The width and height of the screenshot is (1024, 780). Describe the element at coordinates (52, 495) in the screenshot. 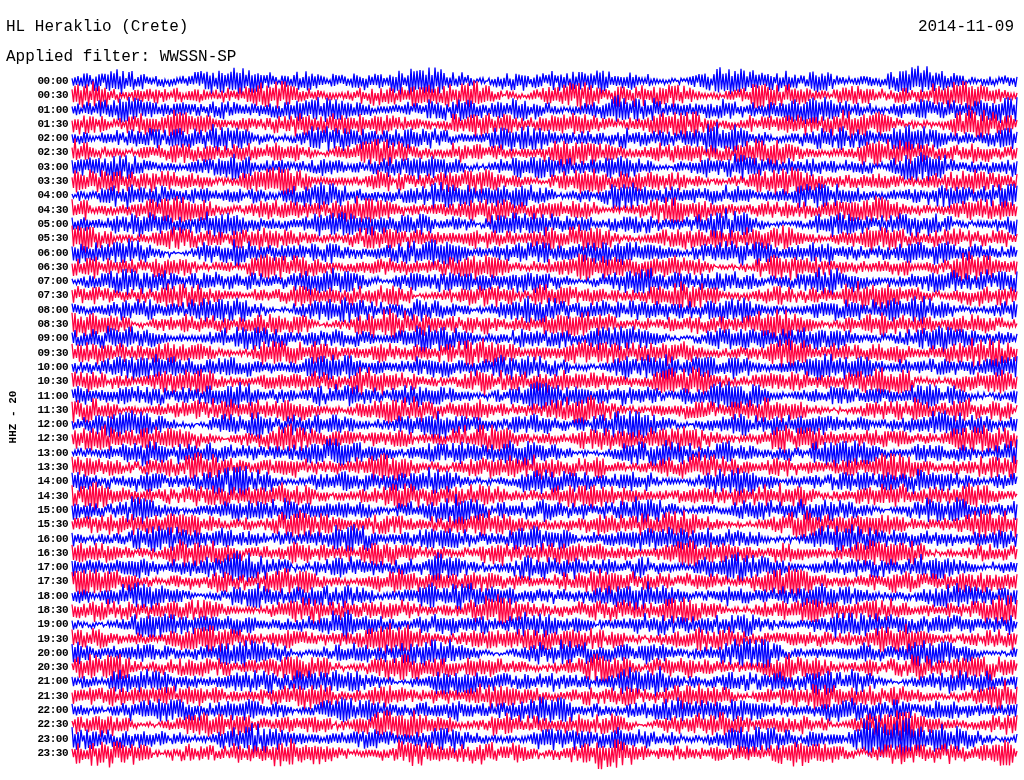

I see `time-label: 14:30` at that location.